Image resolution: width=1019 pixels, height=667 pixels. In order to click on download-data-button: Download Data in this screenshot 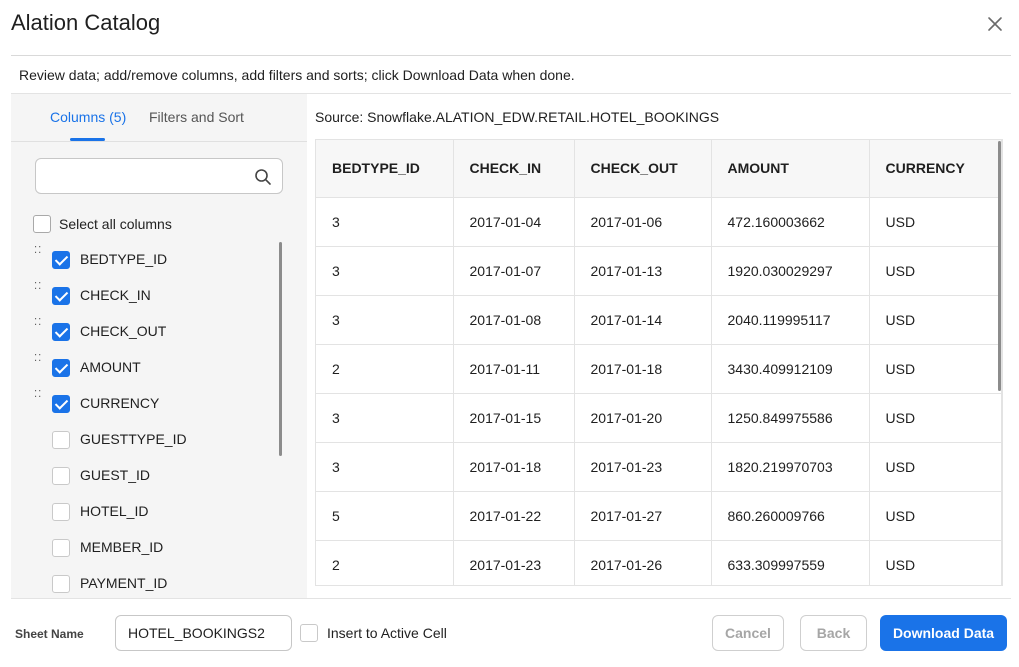, I will do `click(943, 633)`.